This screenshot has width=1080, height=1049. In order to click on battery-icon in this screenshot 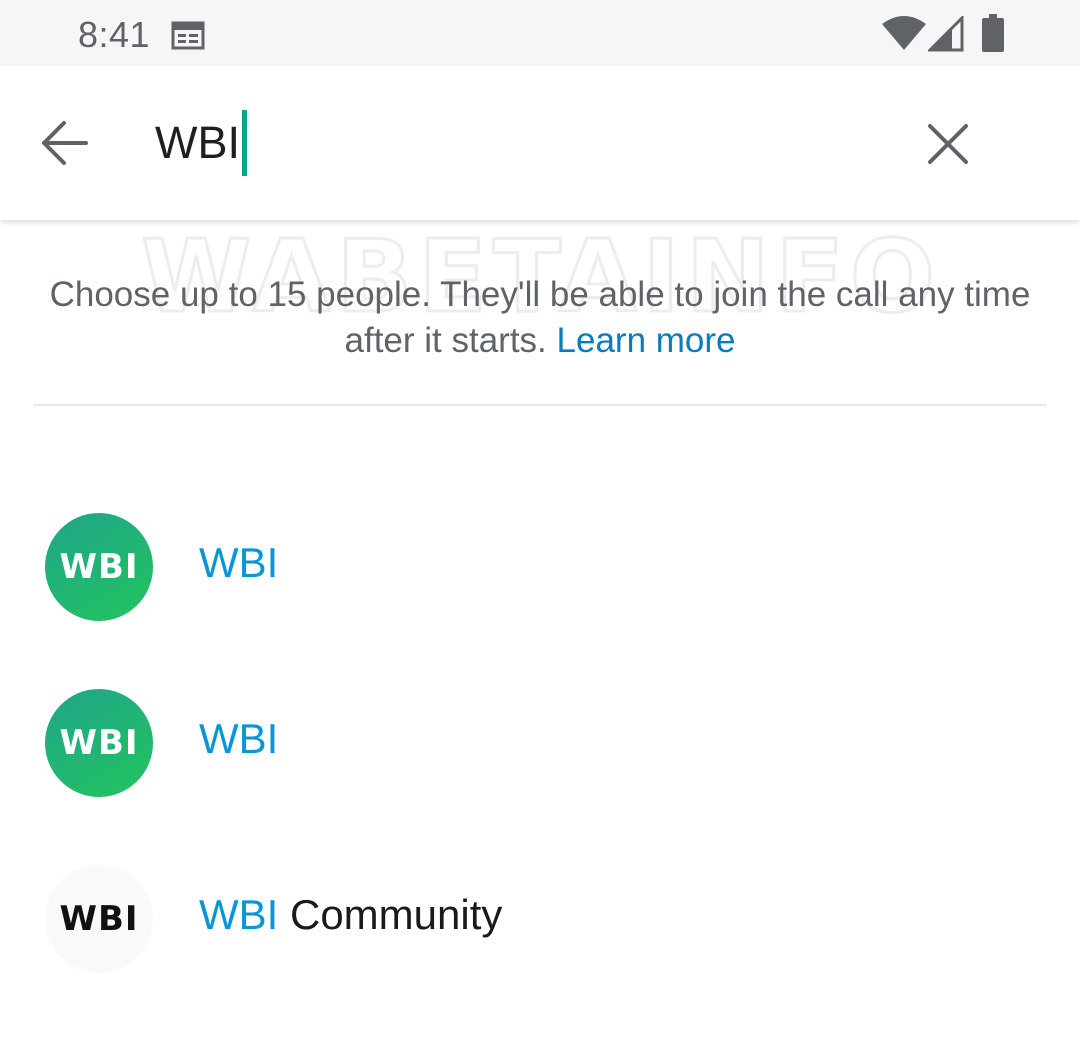, I will do `click(993, 33)`.